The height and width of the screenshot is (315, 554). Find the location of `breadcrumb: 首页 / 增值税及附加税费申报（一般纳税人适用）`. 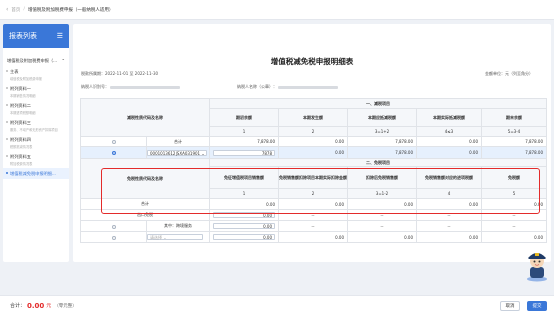

breadcrumb: 首页 / 增值税及附加税费申报（一般纳税人适用） is located at coordinates (62, 10).